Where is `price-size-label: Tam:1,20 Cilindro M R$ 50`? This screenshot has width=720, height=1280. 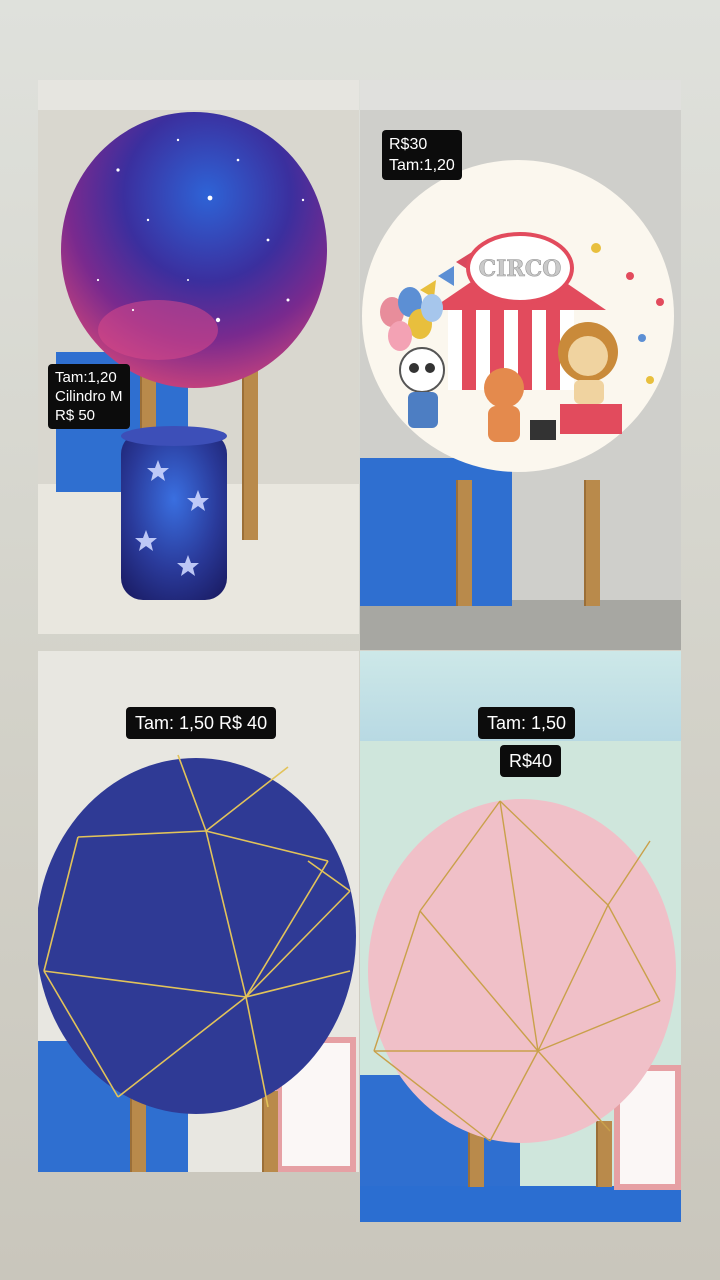
price-size-label: Tam:1,20 Cilindro M R$ 50 is located at coordinates (89, 396).